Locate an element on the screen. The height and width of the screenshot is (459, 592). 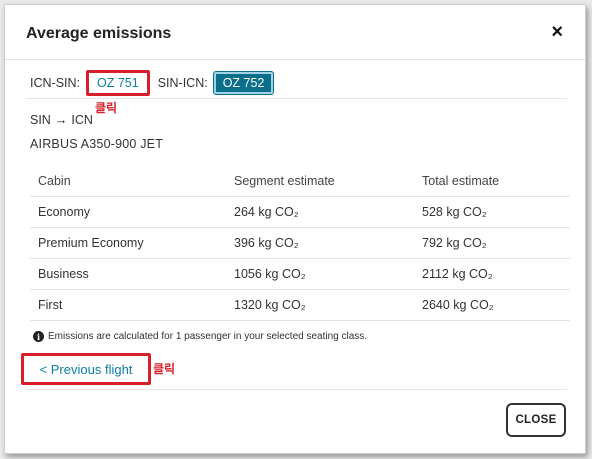
previous-flight-link: < Previous flight is located at coordinates (86, 369).